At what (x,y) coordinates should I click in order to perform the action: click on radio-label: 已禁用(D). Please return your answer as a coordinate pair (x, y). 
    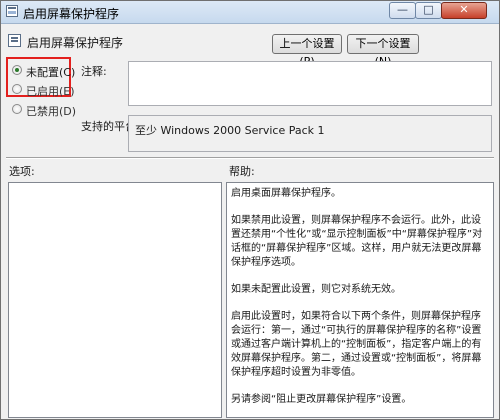
    Looking at the image, I should click on (51, 111).